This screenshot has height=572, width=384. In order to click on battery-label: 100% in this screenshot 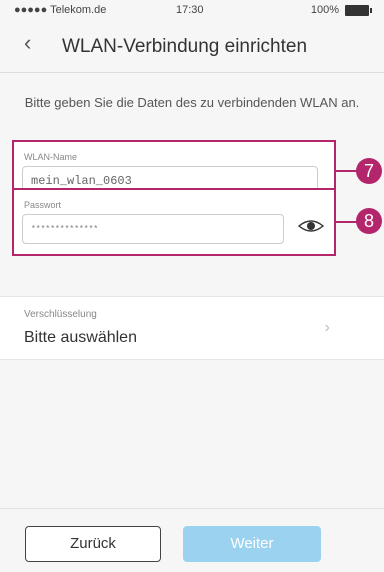, I will do `click(324, 10)`.